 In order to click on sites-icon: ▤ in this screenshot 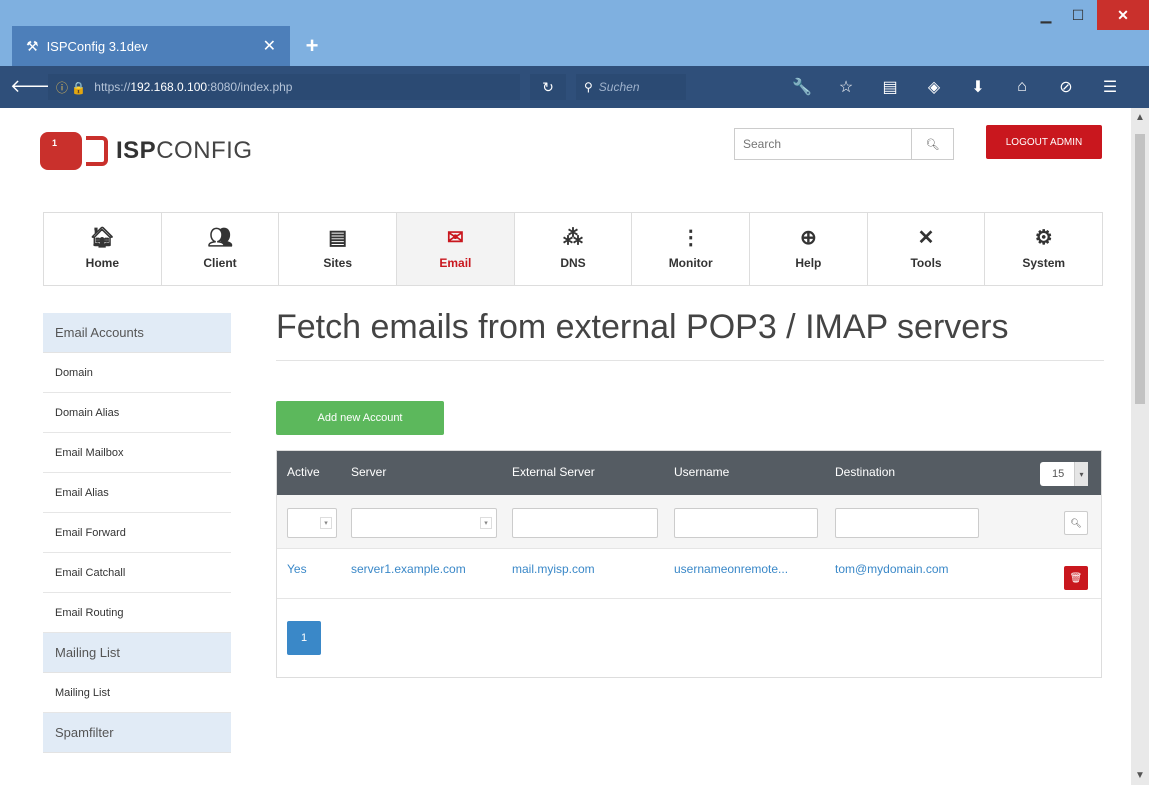, I will do `click(338, 238)`.